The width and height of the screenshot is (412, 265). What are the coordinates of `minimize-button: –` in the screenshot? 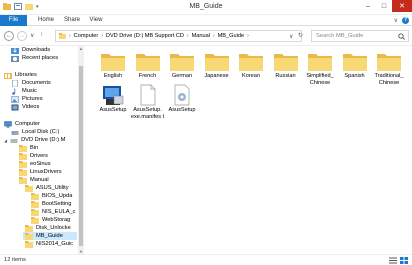 It's located at (368, 6).